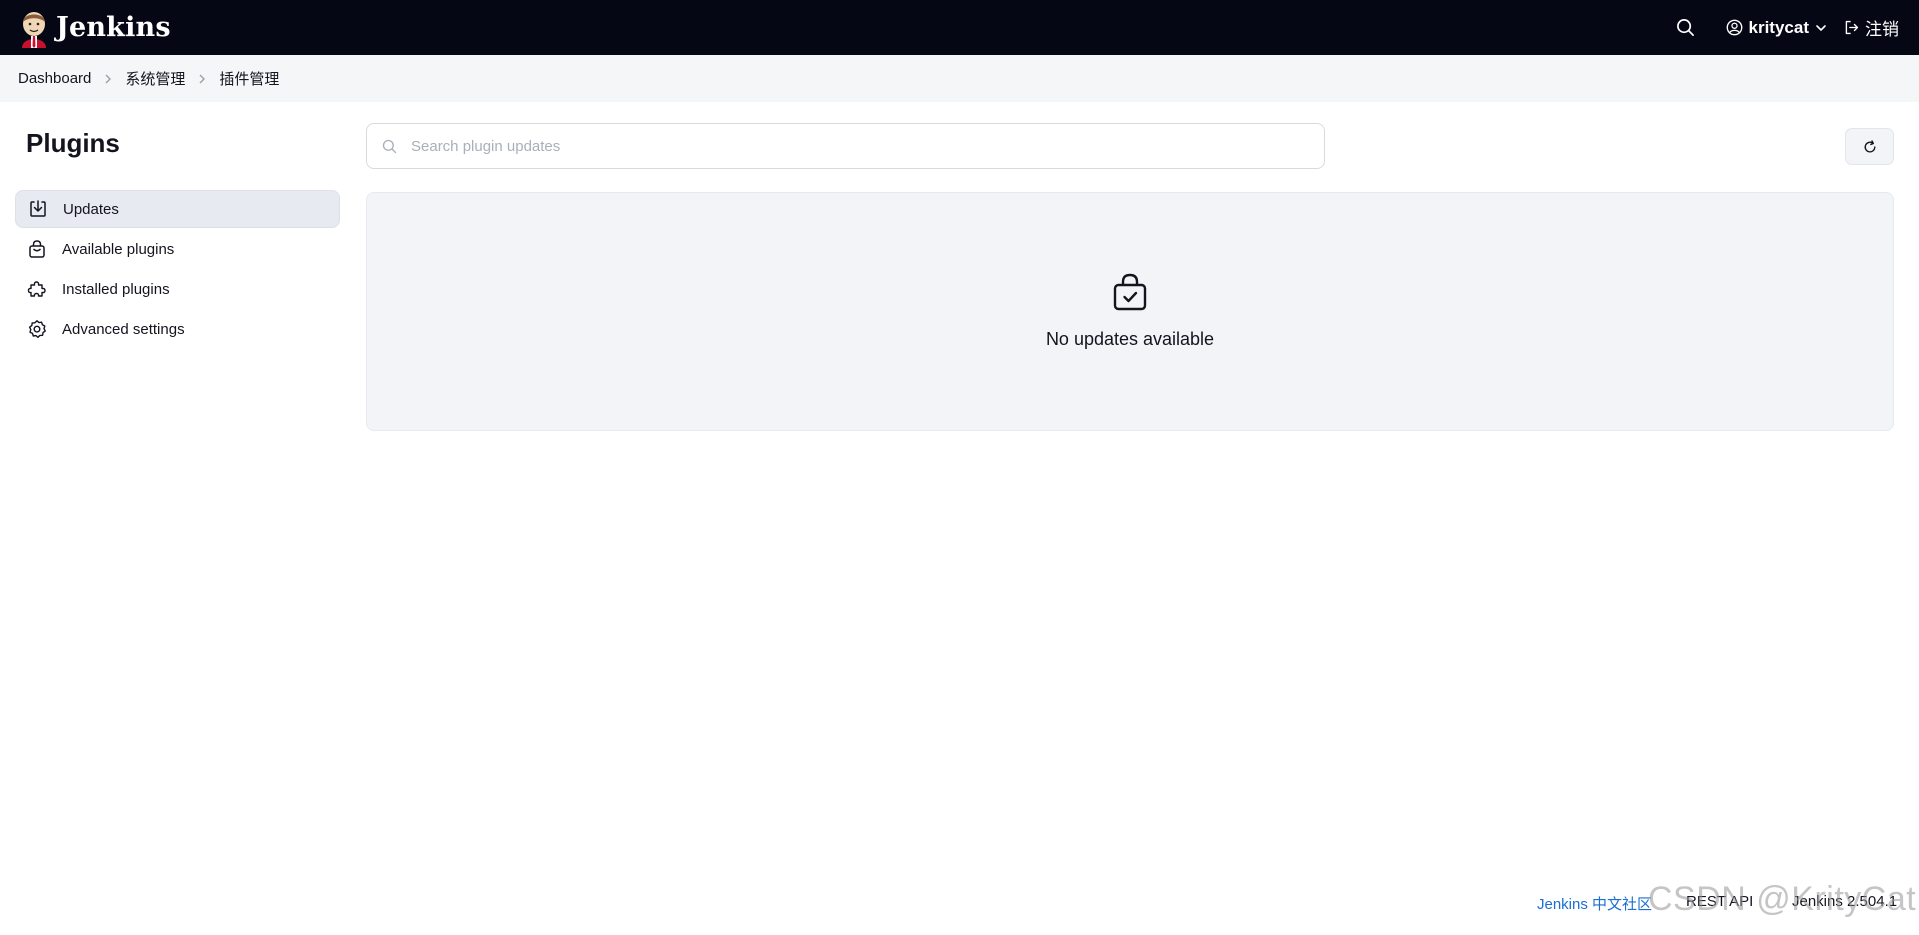 The image size is (1919, 935). What do you see at coordinates (118, 249) in the screenshot?
I see `sidebar-item-label: Available plugins` at bounding box center [118, 249].